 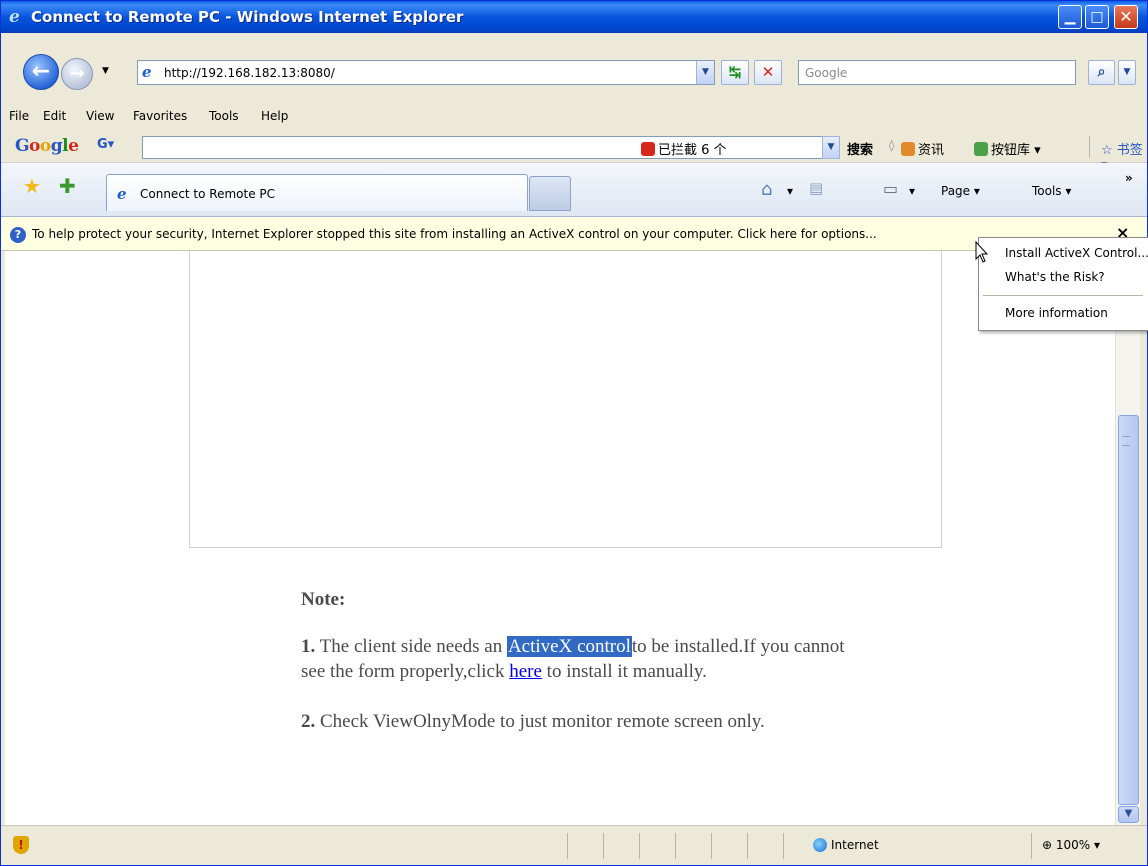 I want to click on maximize-button: □, so click(x=1097, y=17).